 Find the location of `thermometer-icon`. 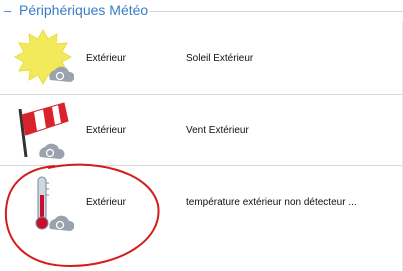

thermometer-icon is located at coordinates (54, 203).